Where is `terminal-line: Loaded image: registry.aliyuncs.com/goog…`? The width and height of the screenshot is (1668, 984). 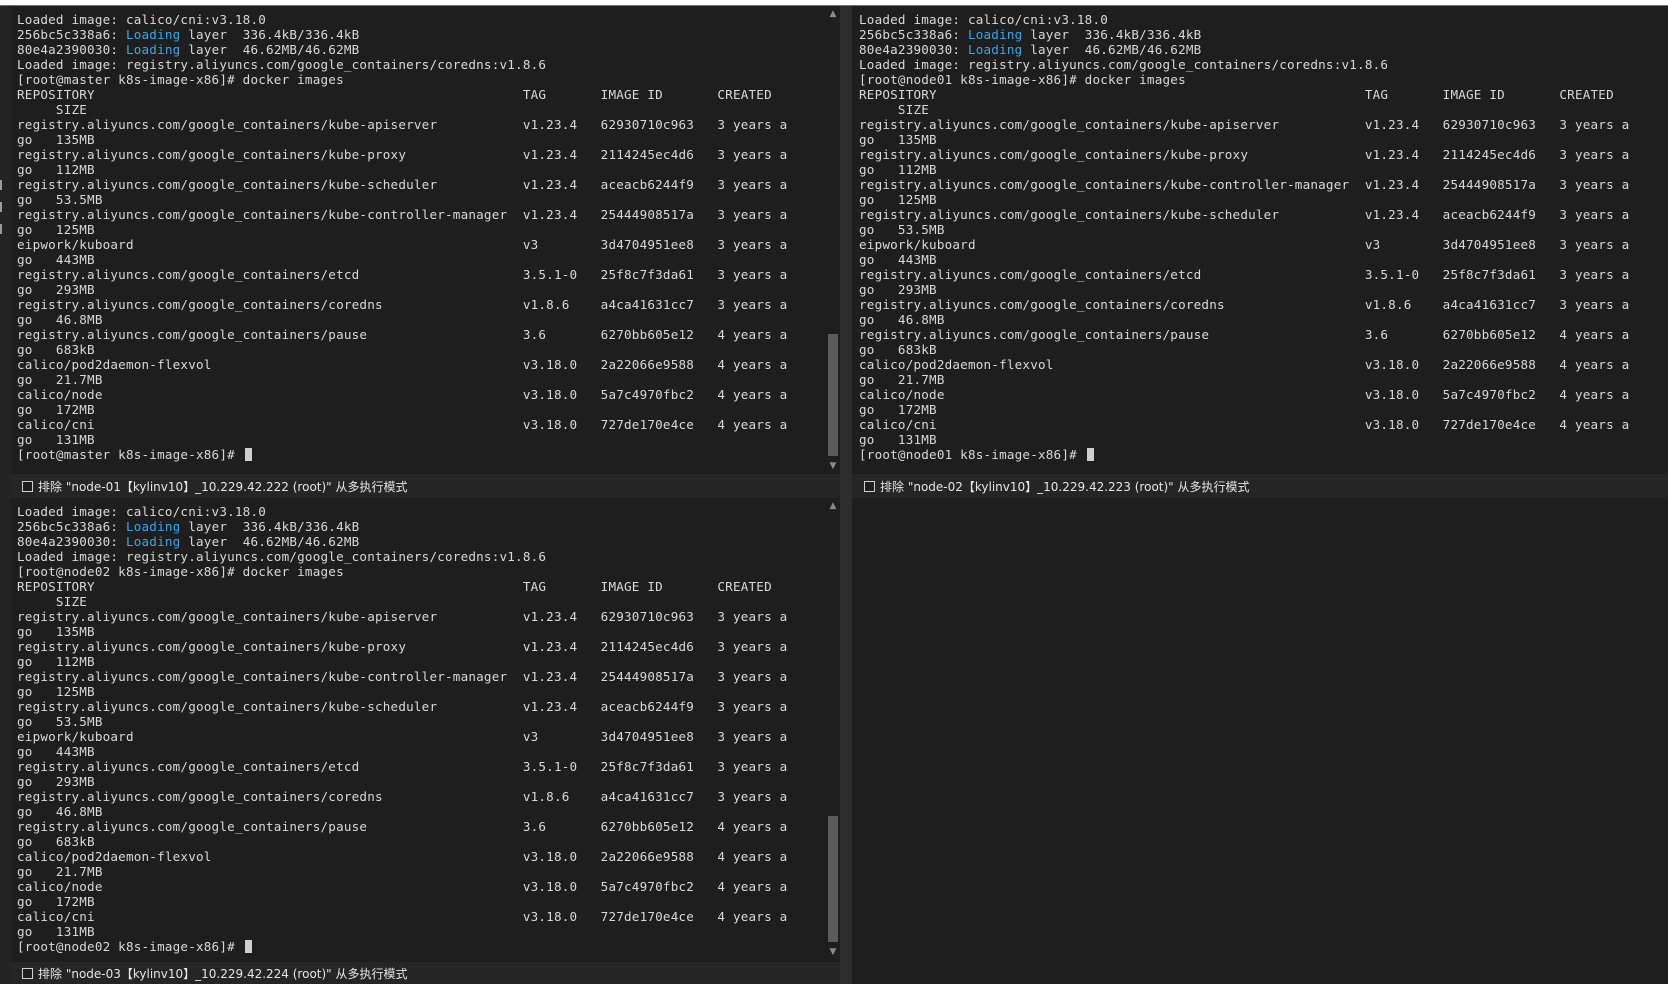
terminal-line: Loaded image: registry.aliyuncs.com/goog… is located at coordinates (1123, 64).